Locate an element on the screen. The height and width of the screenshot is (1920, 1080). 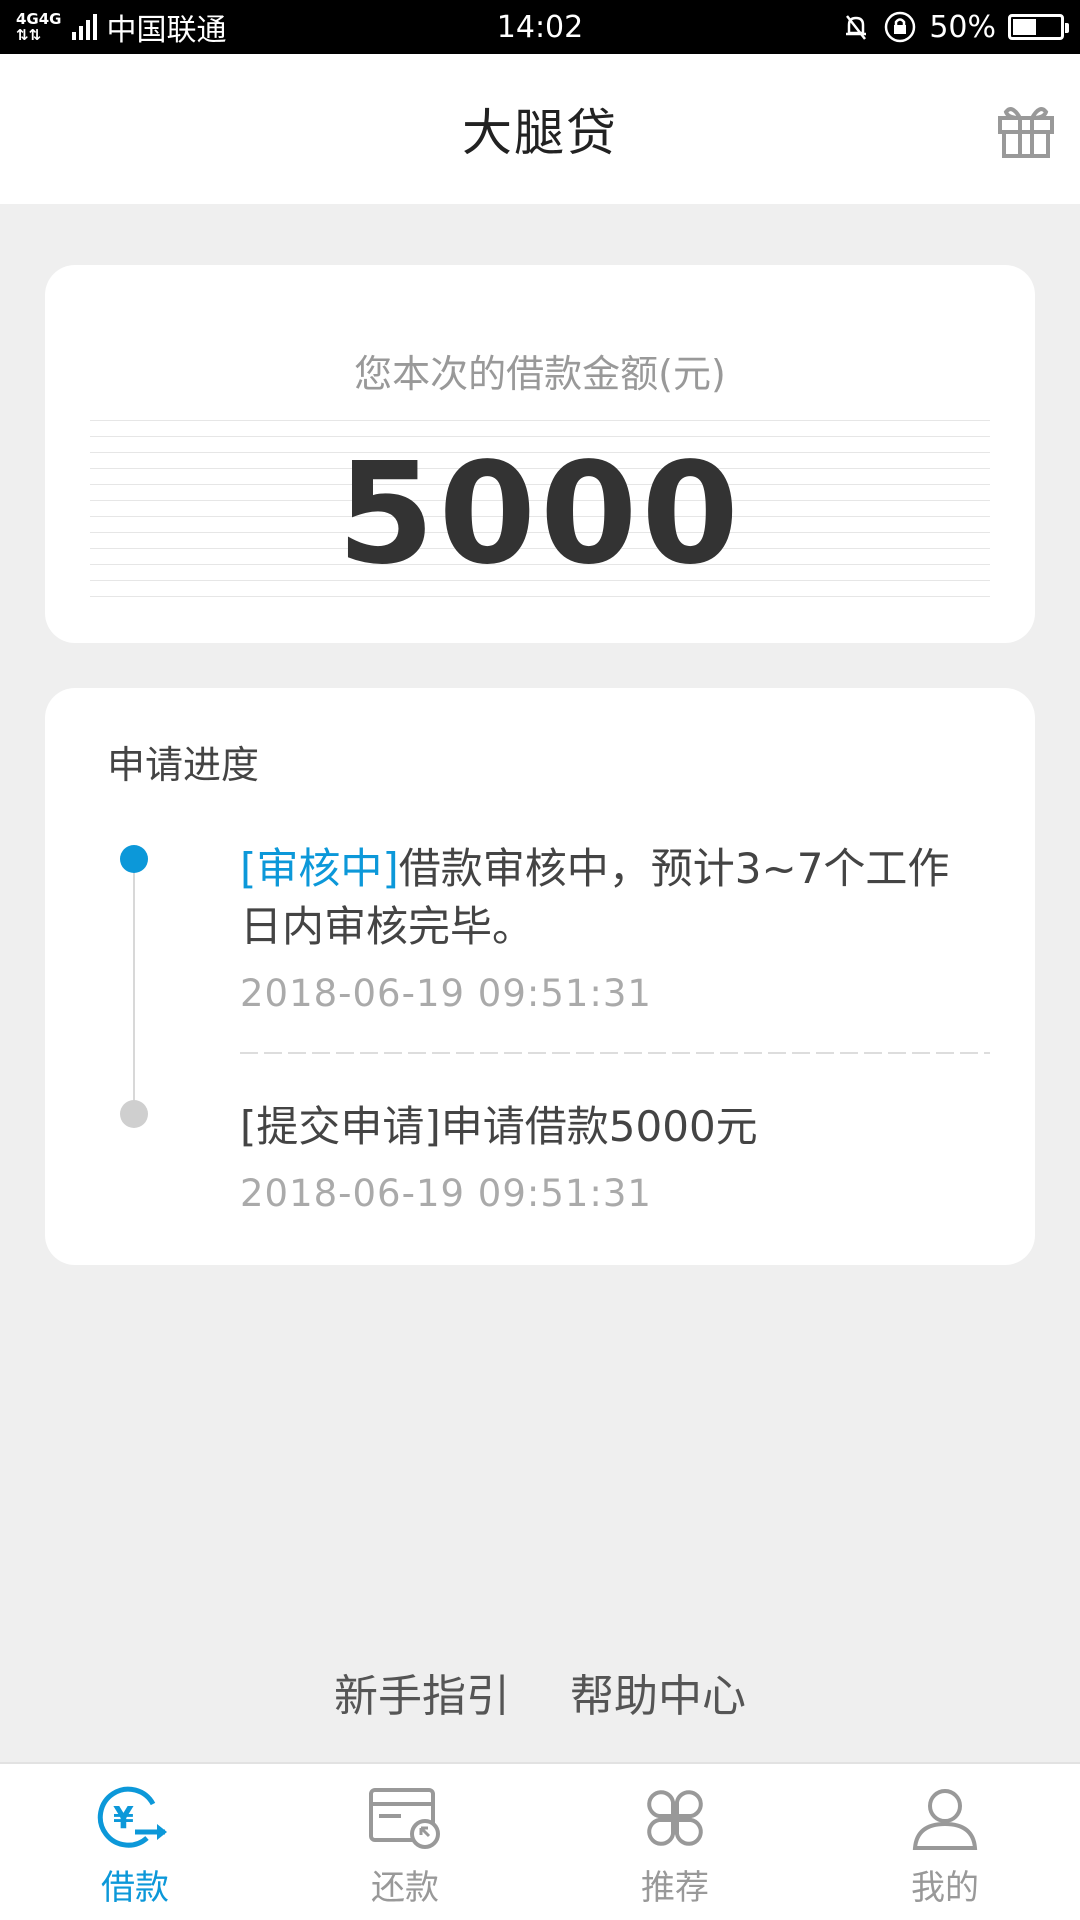
loan-amount-value: 5000 is located at coordinates (540, 514).